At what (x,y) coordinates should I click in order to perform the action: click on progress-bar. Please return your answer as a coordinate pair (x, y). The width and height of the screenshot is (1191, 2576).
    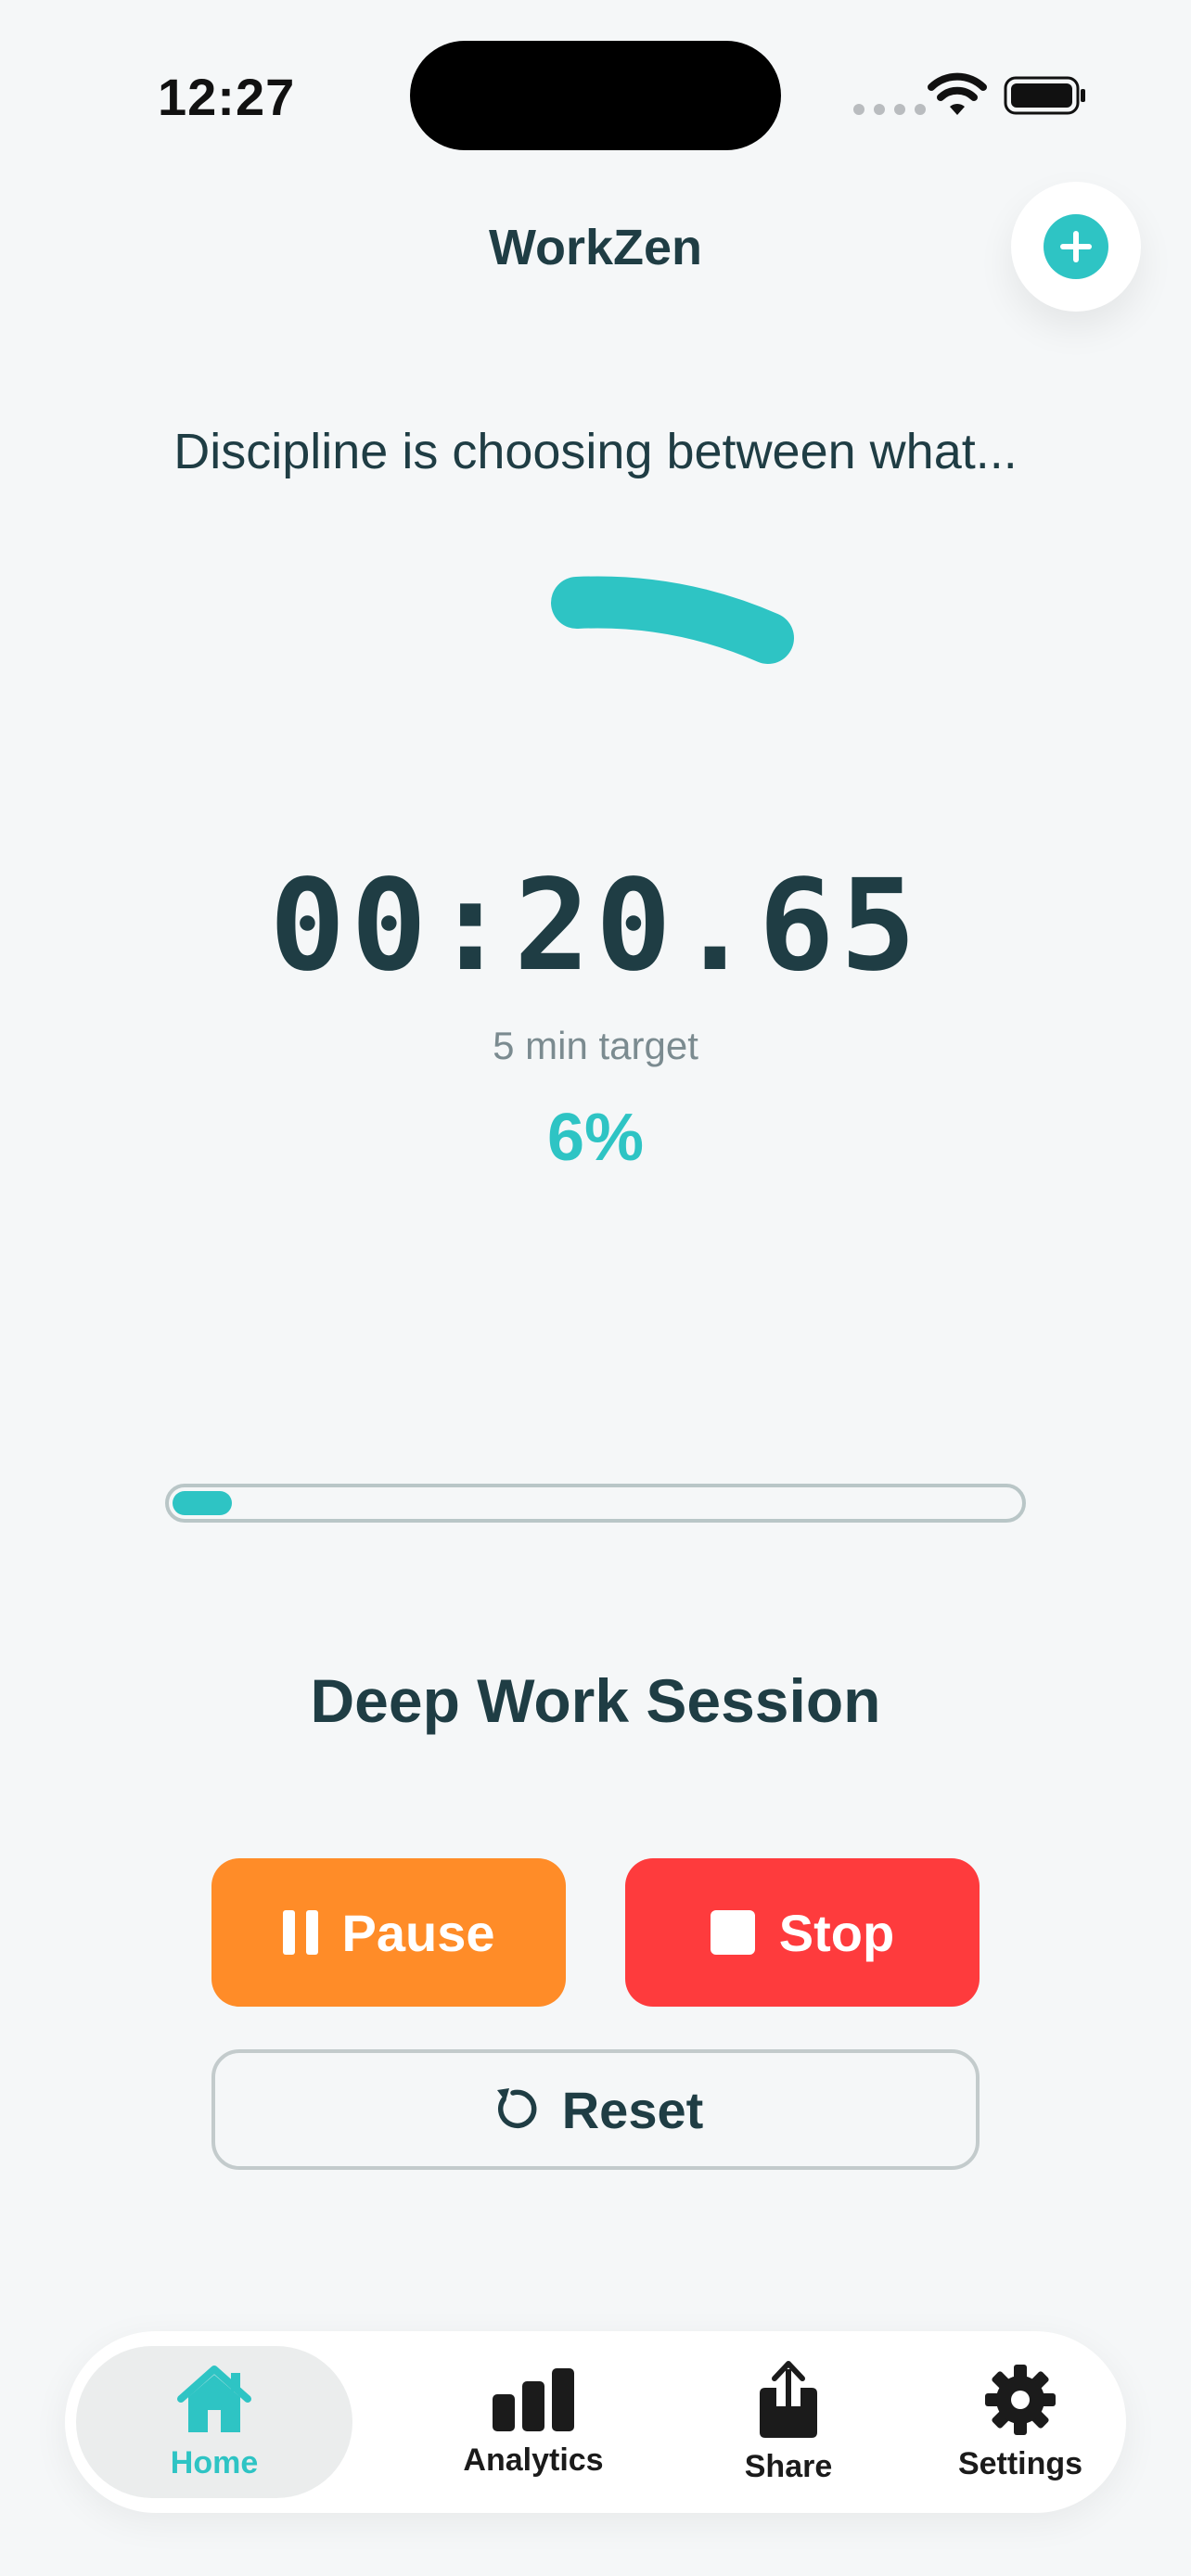
    Looking at the image, I should click on (595, 1504).